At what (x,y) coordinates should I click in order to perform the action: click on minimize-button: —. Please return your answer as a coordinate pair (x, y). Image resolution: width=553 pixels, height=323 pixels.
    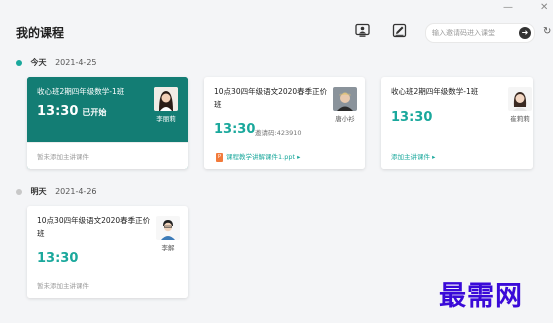
    Looking at the image, I should click on (508, 8).